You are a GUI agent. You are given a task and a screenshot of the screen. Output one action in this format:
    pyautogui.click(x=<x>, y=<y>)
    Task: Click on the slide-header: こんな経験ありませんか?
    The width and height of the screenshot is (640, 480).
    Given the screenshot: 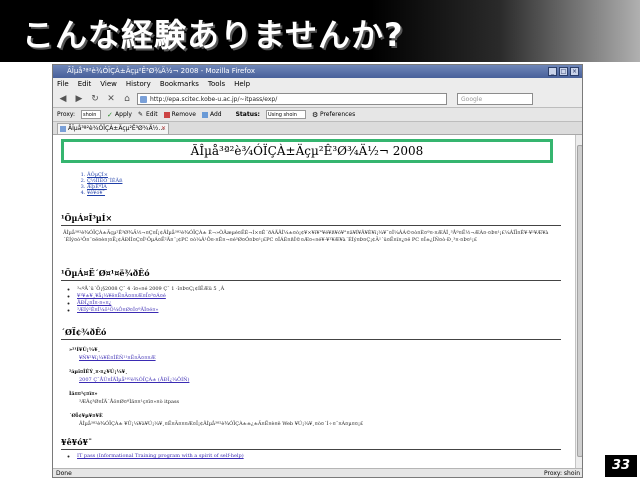 What is the action you would take?
    pyautogui.click(x=320, y=31)
    